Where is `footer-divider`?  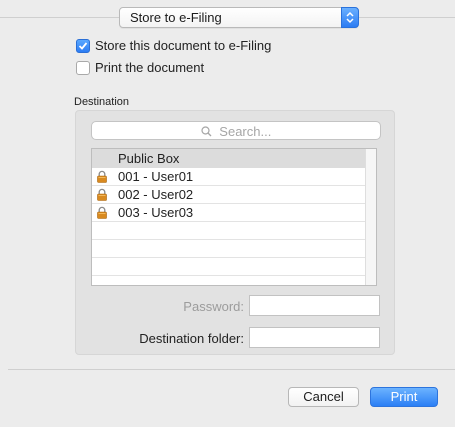 footer-divider is located at coordinates (231, 369).